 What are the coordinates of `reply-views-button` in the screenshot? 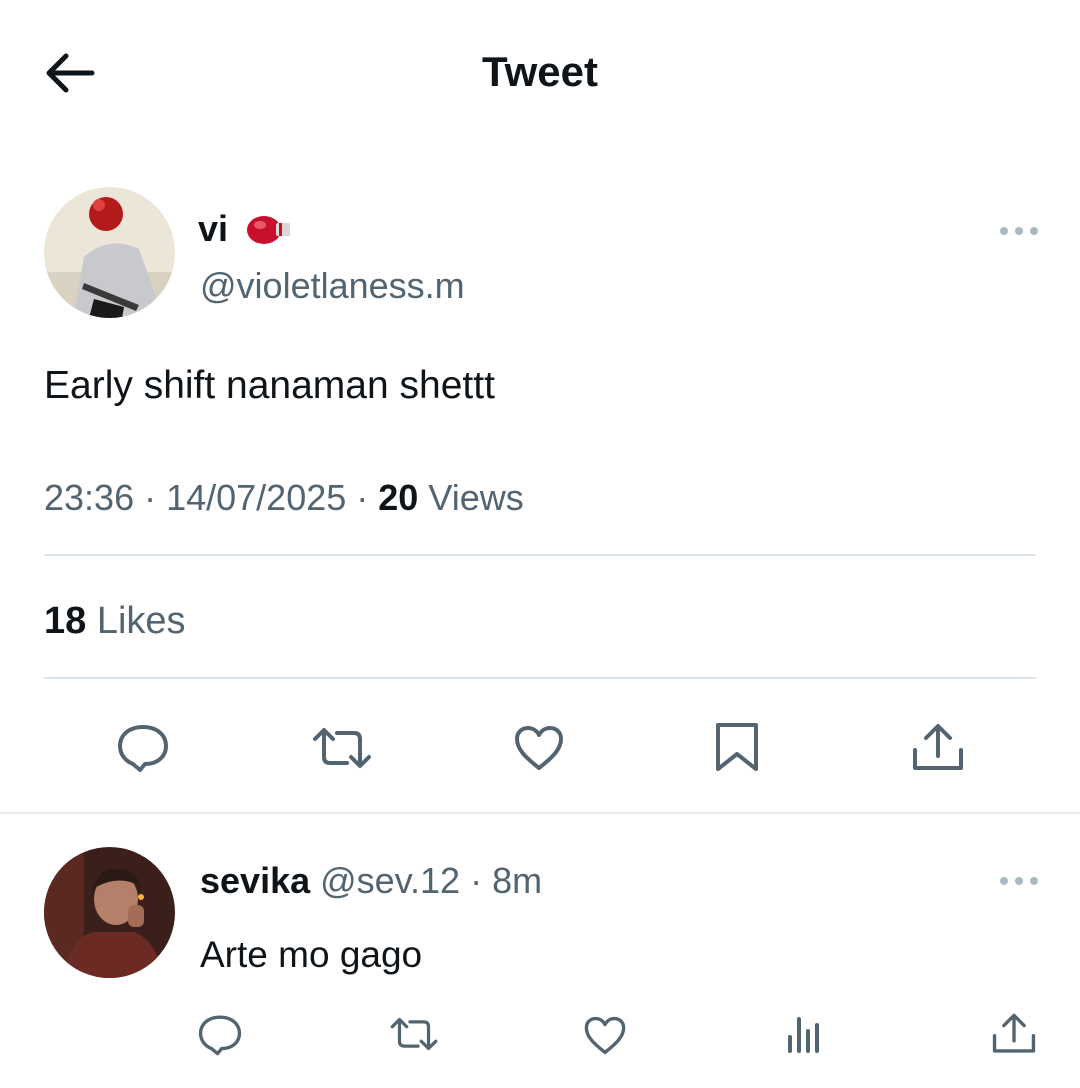 It's located at (803, 1034).